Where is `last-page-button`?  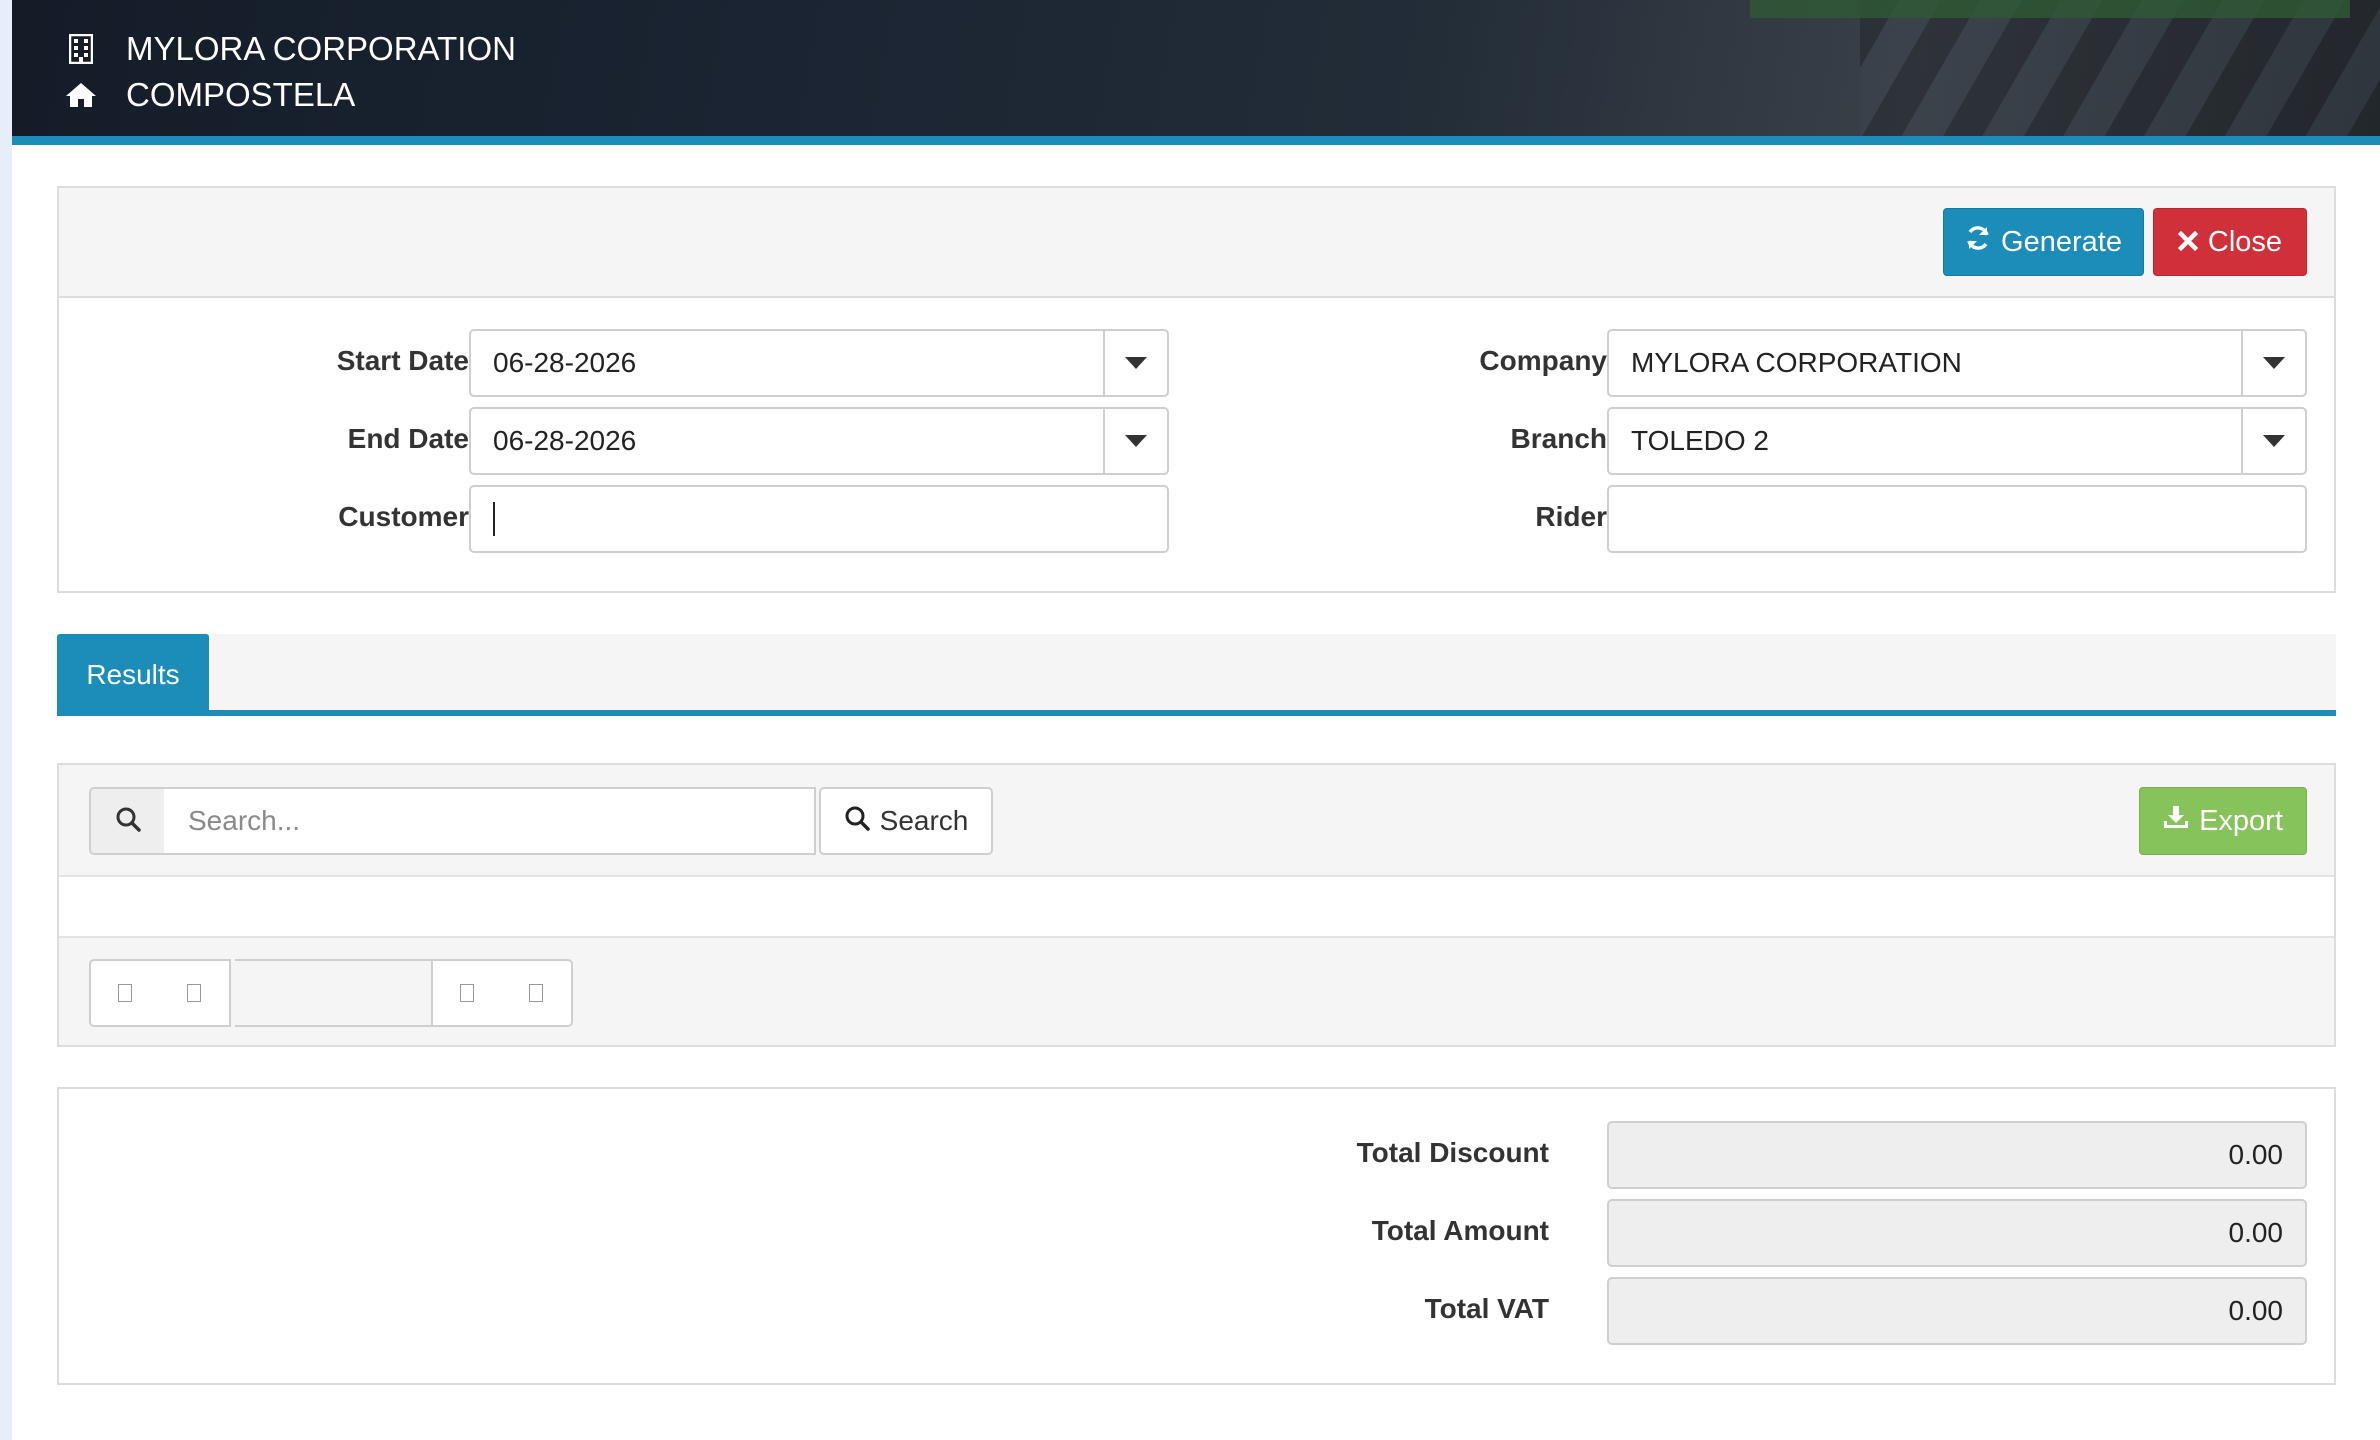 last-page-button is located at coordinates (537, 993).